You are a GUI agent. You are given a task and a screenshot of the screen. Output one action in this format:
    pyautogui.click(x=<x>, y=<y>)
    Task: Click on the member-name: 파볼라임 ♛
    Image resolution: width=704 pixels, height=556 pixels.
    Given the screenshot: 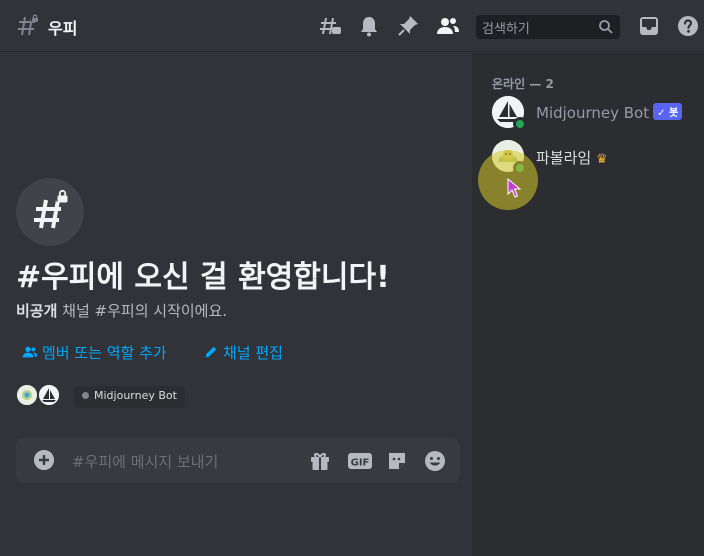 What is the action you would take?
    pyautogui.click(x=572, y=157)
    